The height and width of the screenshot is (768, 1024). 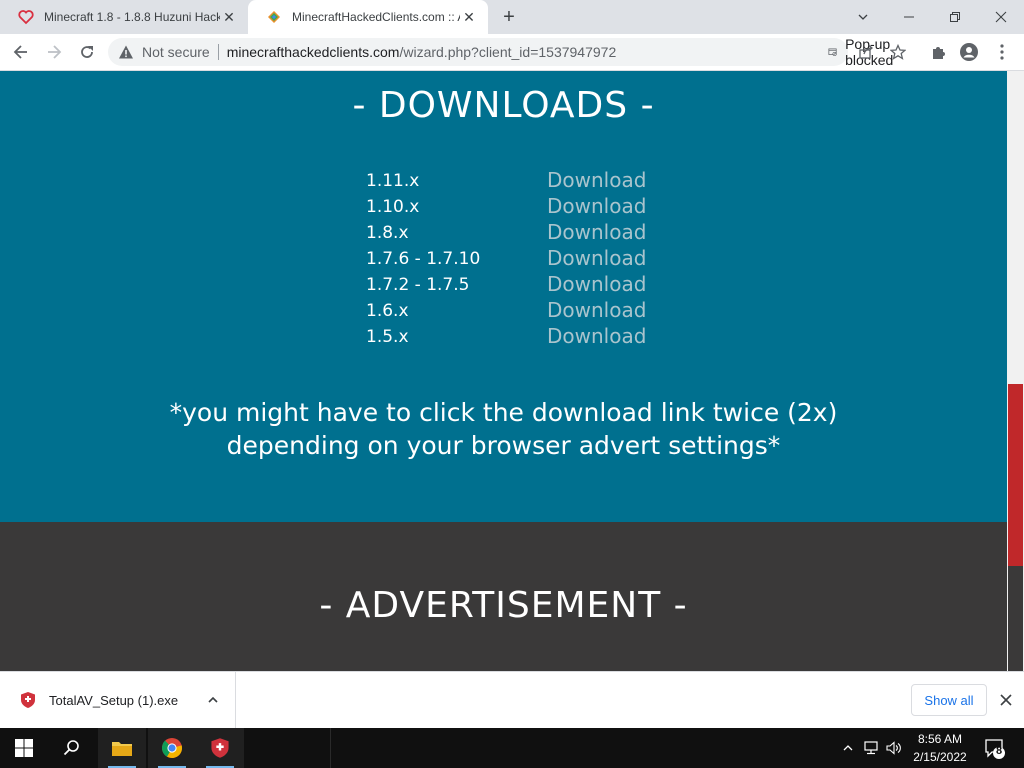 I want to click on close-window-icon, so click(x=1001, y=17).